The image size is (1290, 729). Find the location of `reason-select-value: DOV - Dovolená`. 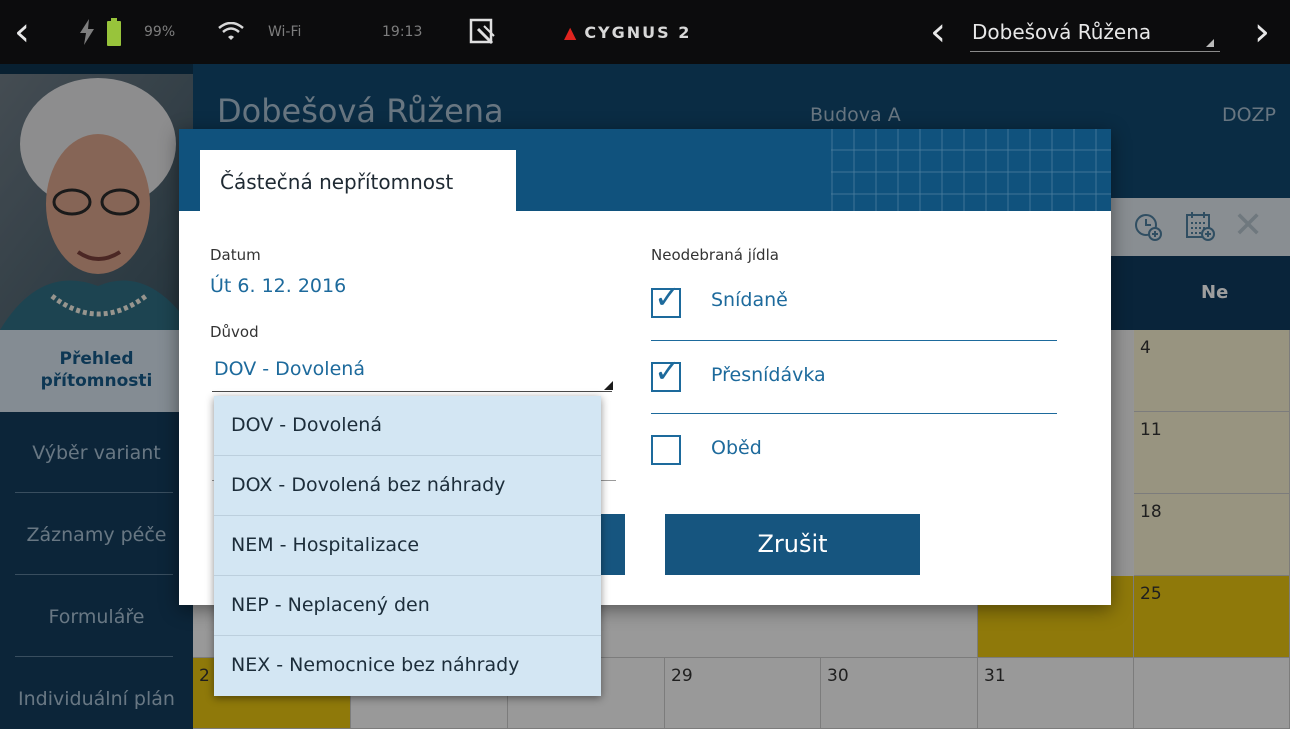

reason-select-value: DOV - Dovolená is located at coordinates (289, 369).